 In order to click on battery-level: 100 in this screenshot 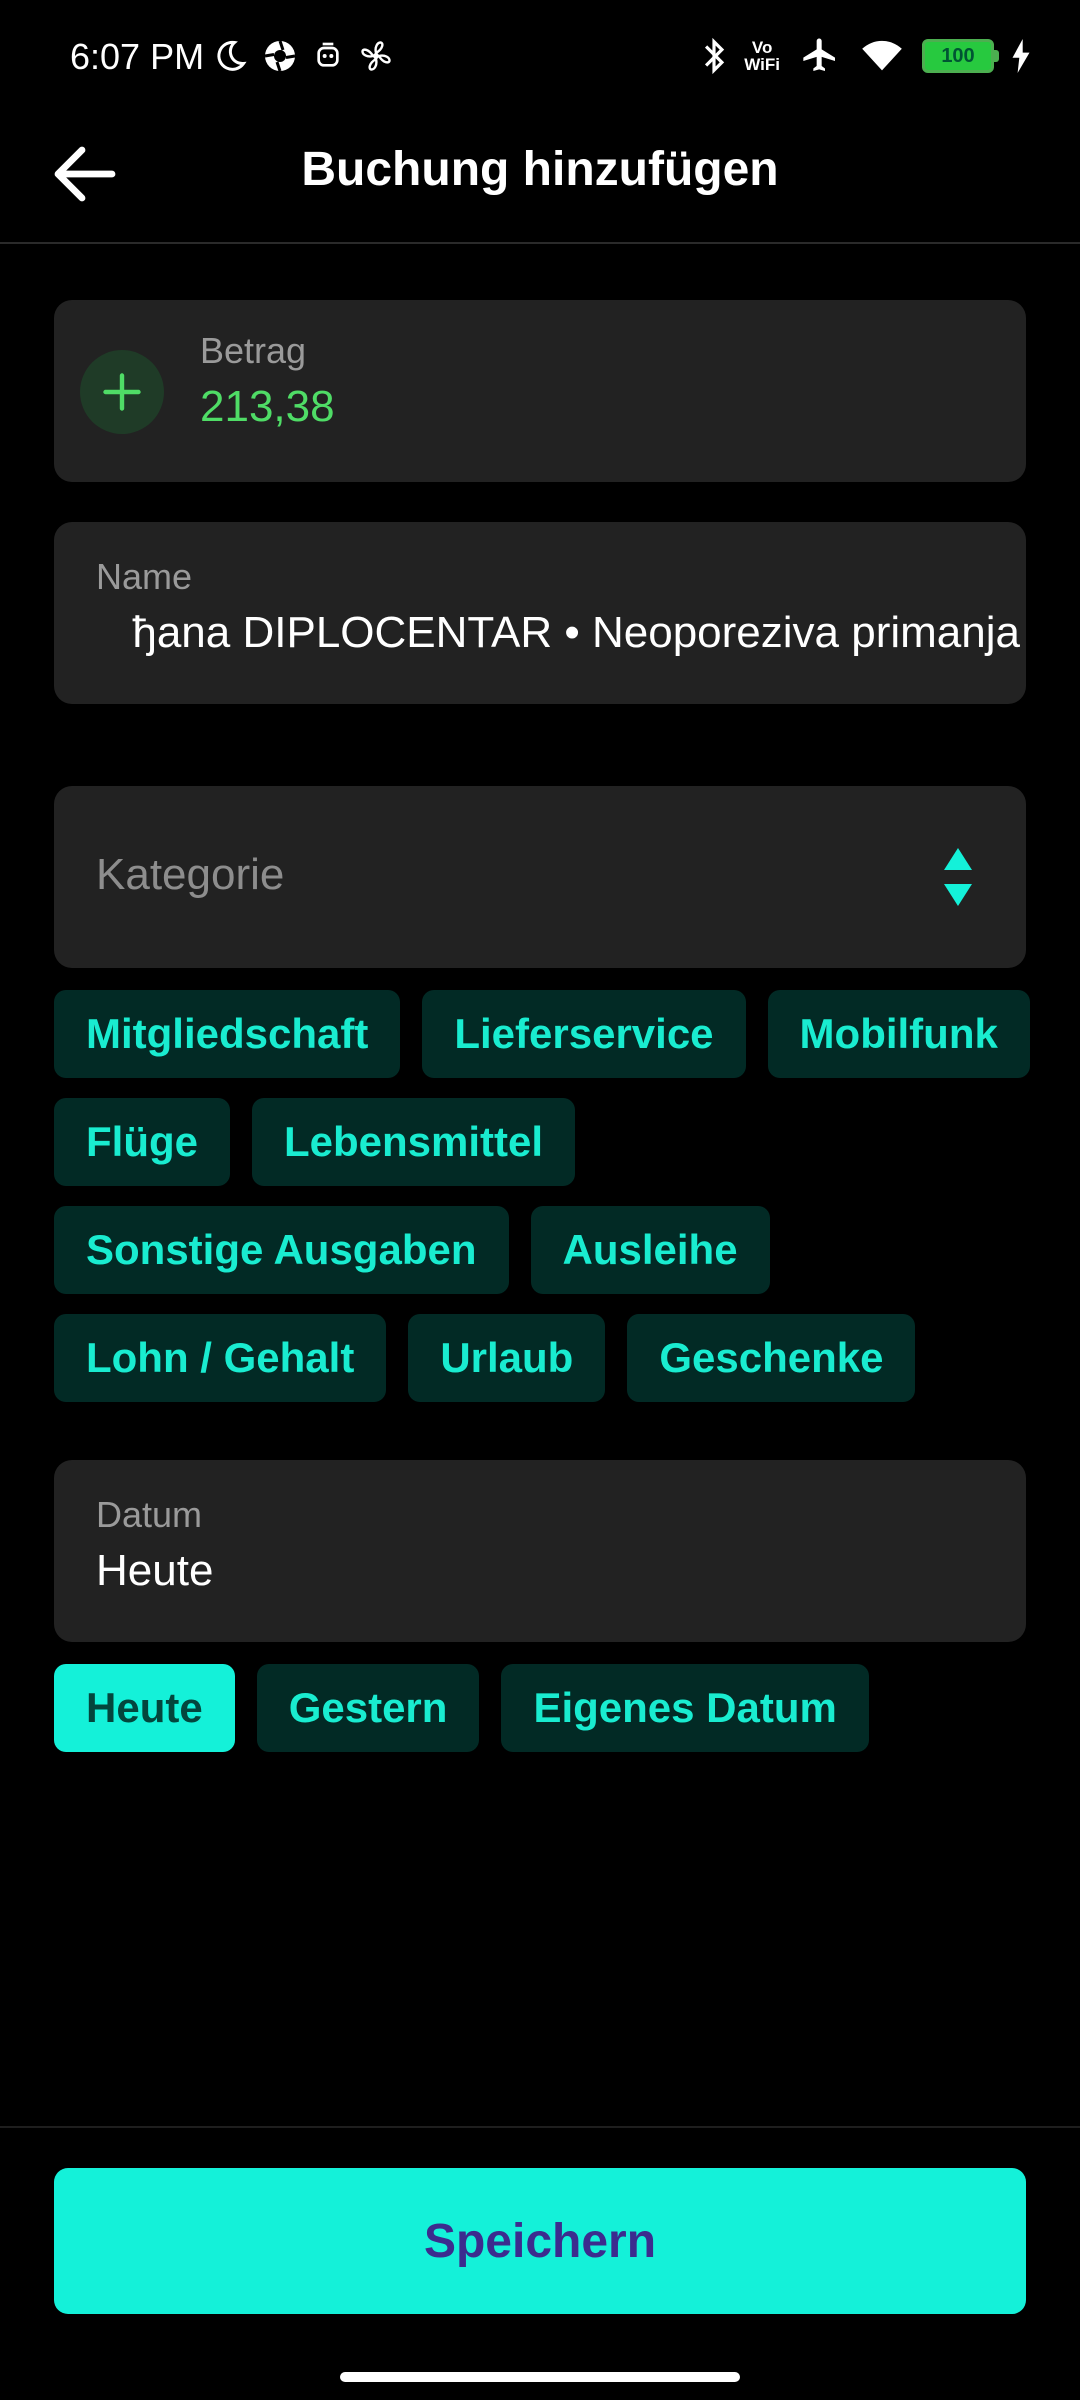, I will do `click(958, 55)`.